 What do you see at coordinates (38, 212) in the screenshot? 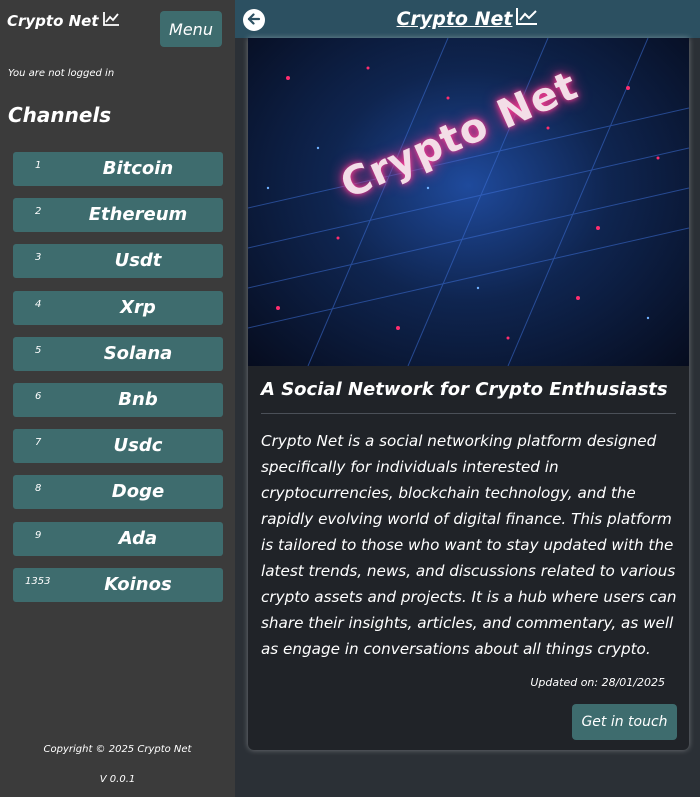
I see `channel-number: 2` at bounding box center [38, 212].